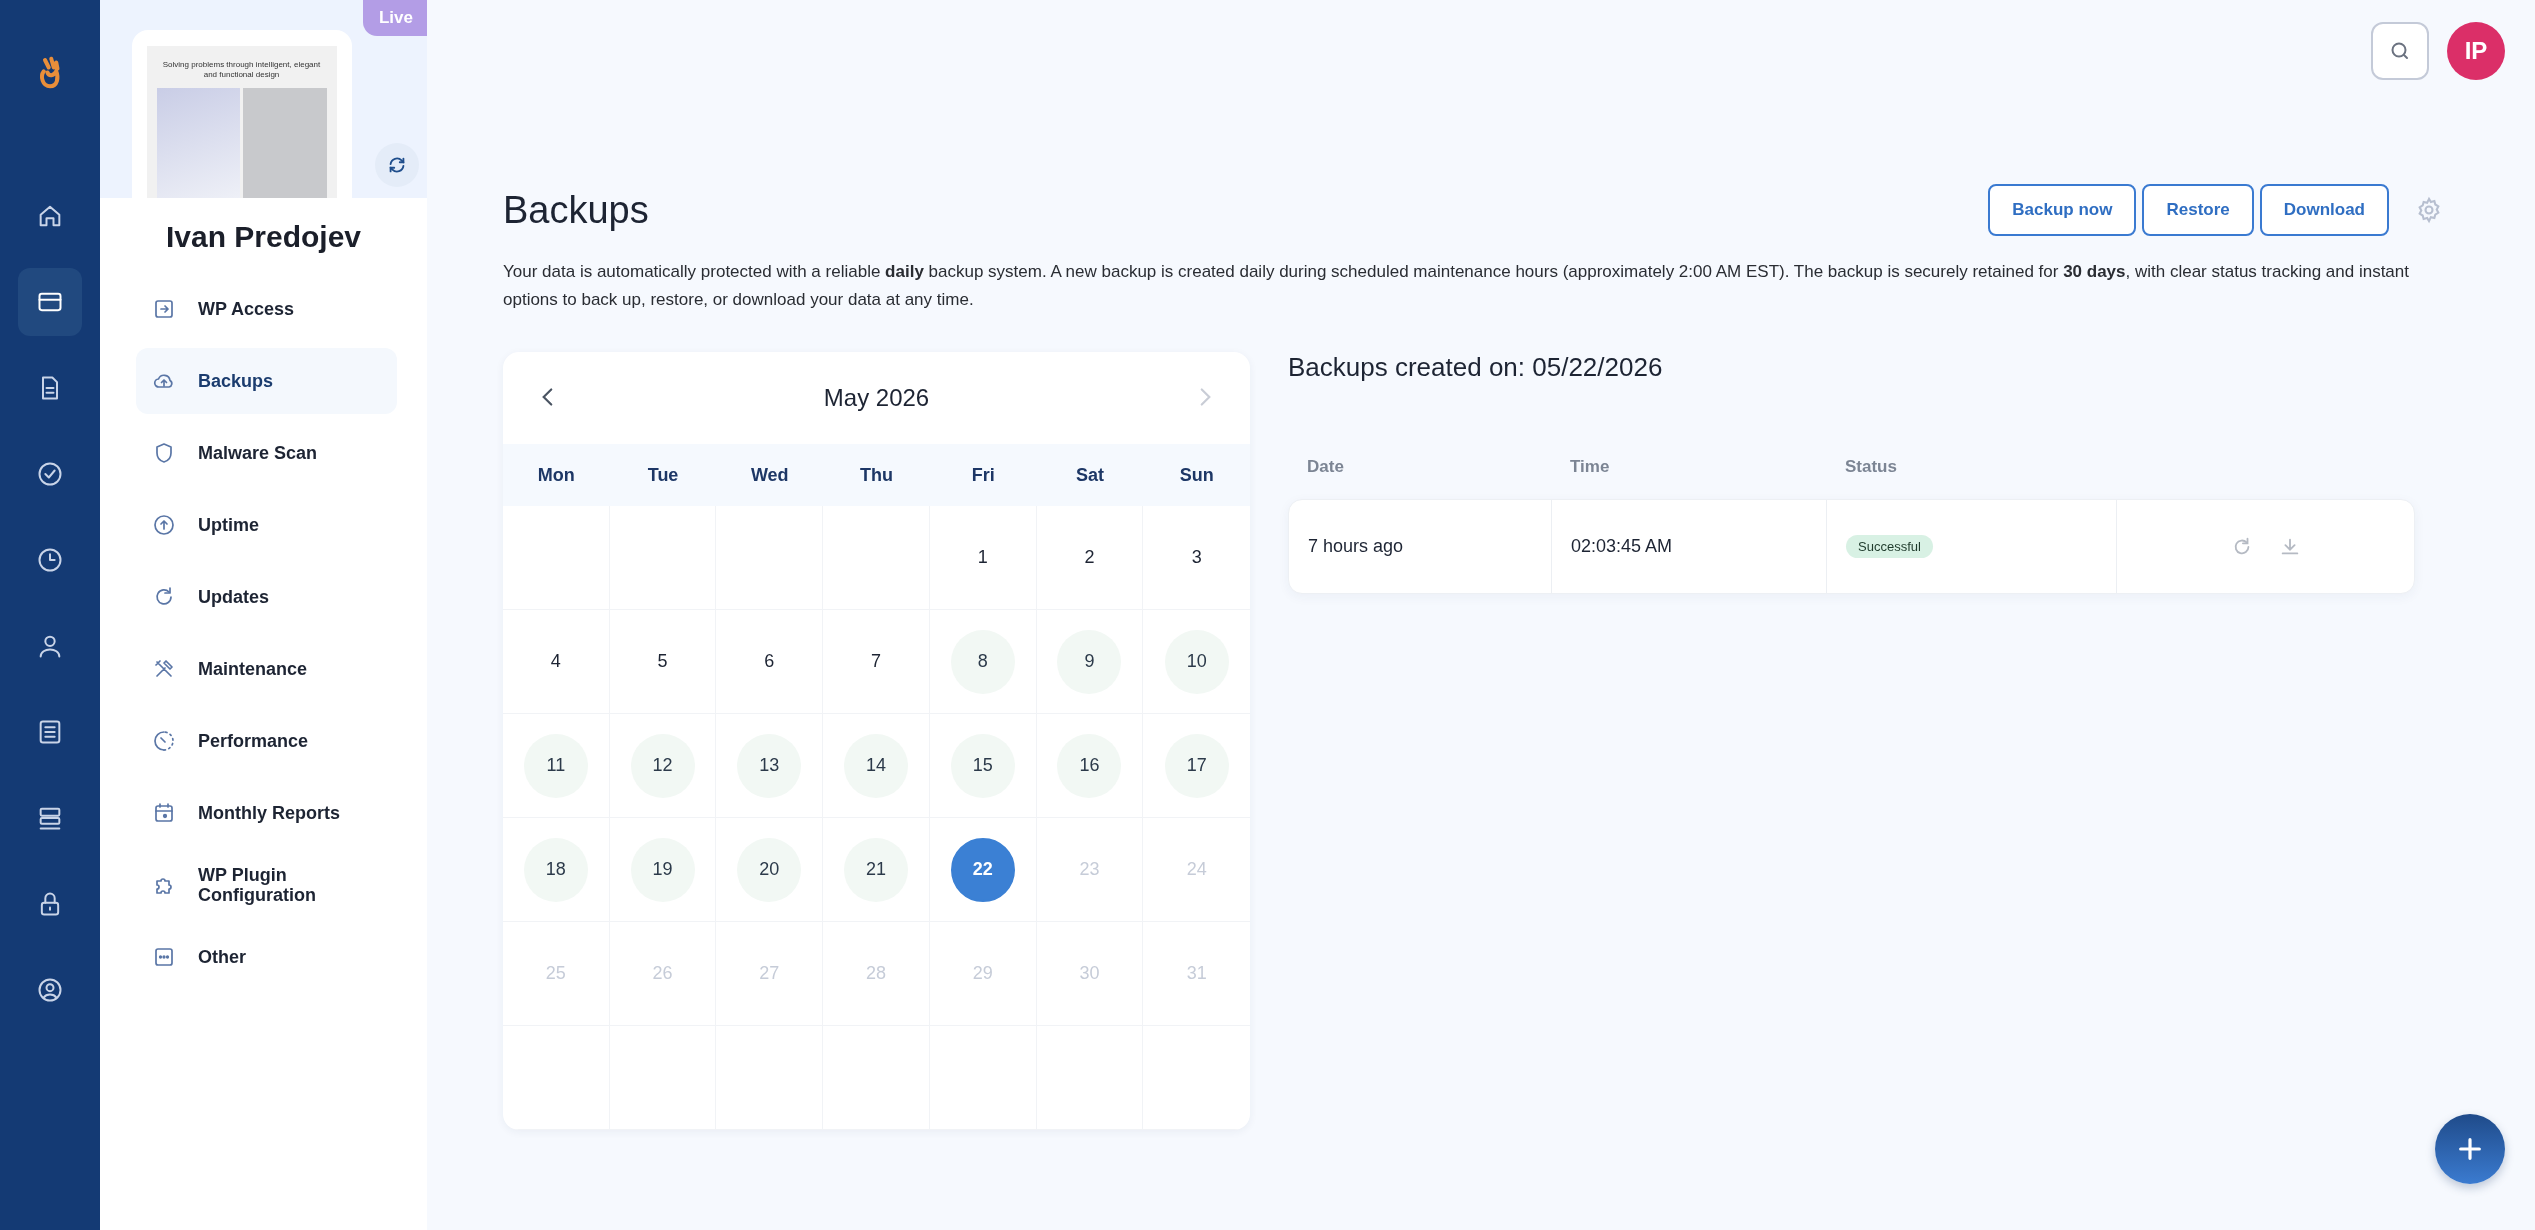  Describe the element at coordinates (982, 869) in the screenshot. I see `calendar-day: 22` at that location.